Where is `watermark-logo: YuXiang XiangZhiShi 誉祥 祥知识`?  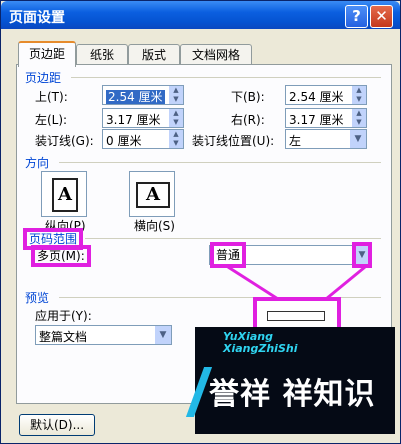
watermark-logo: YuXiang XiangZhiShi 誉祥 祥知识 is located at coordinates (290, 380).